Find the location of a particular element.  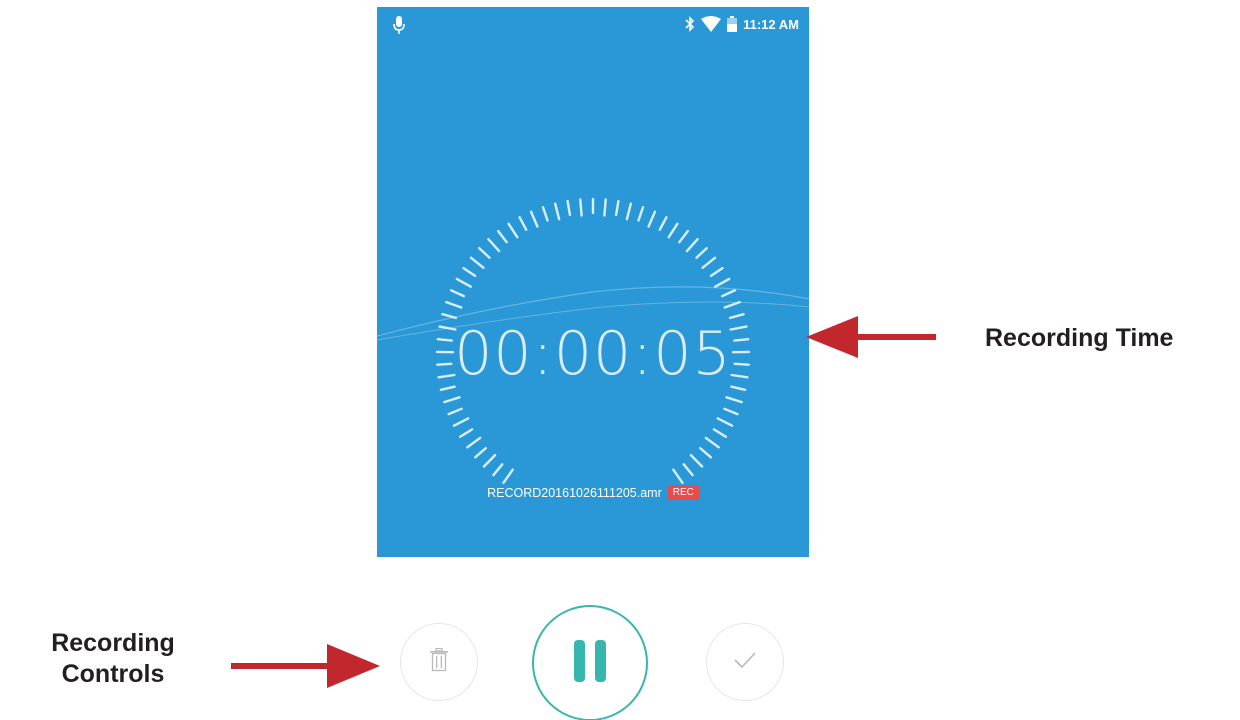

delete-recording-button is located at coordinates (439, 662).